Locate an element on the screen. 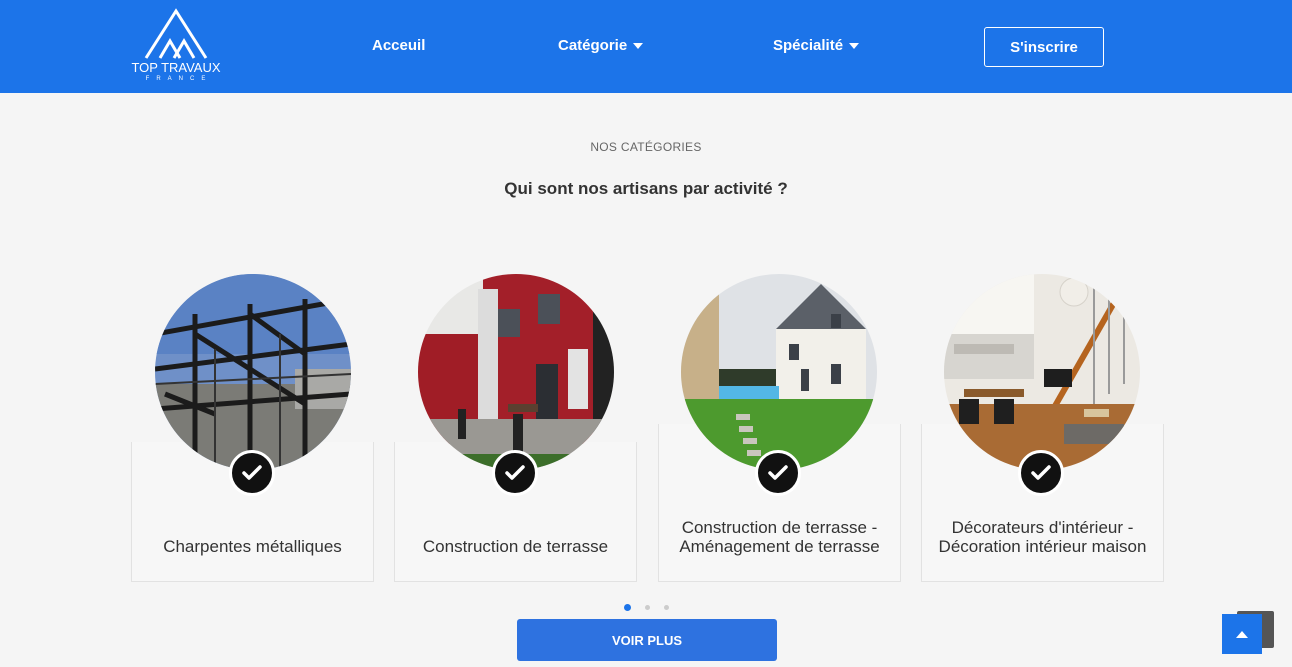 This screenshot has height=667, width=1292. nav-category-label: Catégorie is located at coordinates (593, 45).